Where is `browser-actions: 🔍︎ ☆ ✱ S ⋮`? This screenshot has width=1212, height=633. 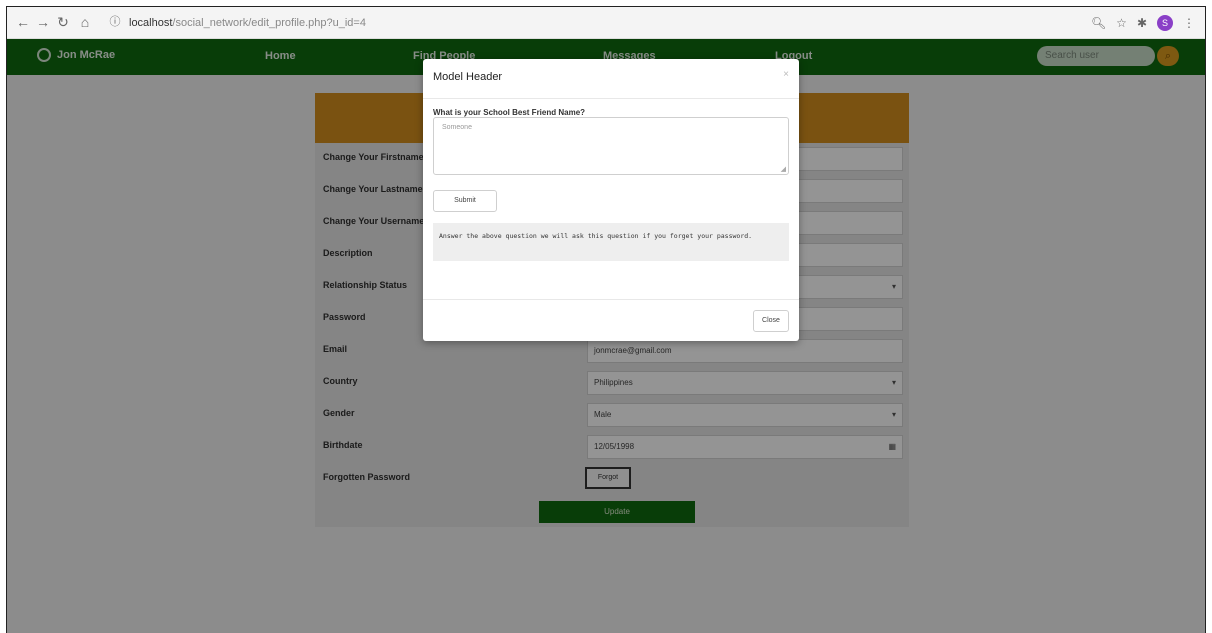 browser-actions: 🔍︎ ☆ ✱ S ⋮ is located at coordinates (1143, 23).